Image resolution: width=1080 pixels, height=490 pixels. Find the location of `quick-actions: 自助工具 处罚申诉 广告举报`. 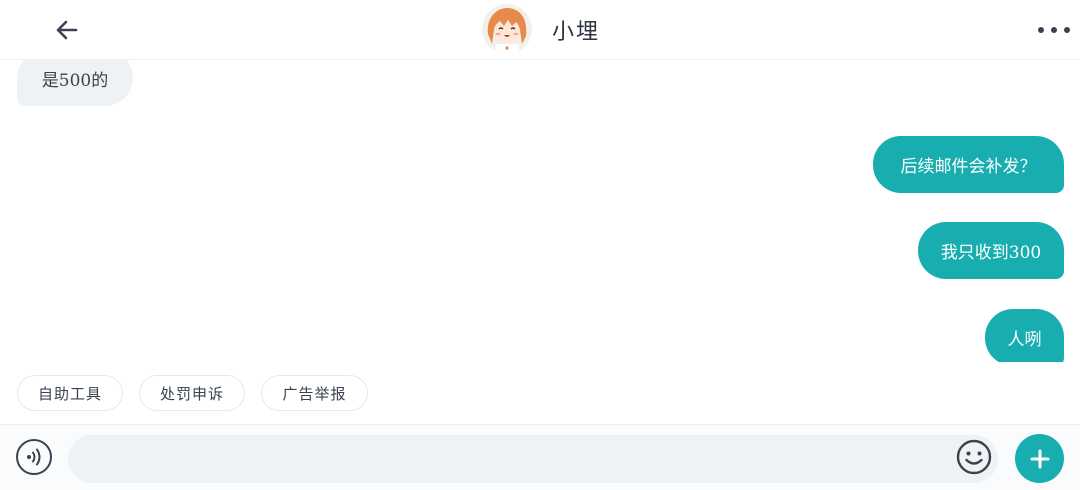

quick-actions: 自助工具 处罚申诉 广告举报 is located at coordinates (540, 393).